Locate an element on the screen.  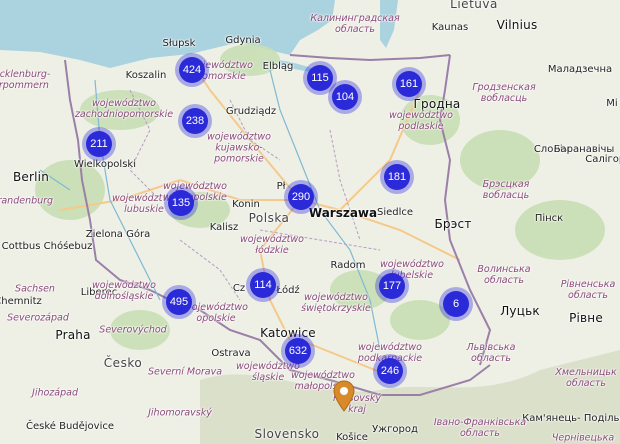
label-khmelnytsk: Хмельницьк область is located at coordinates (586, 378).